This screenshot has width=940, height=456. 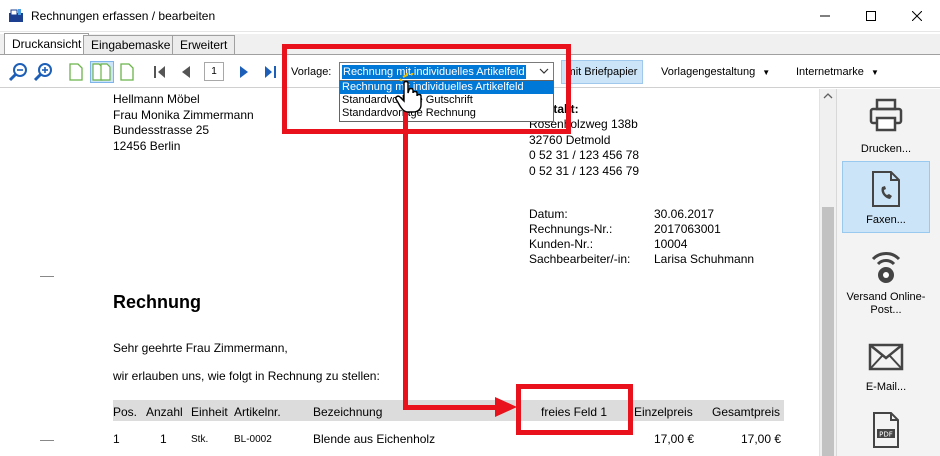 I want to click on svg-text: PDF, so click(x=886, y=435).